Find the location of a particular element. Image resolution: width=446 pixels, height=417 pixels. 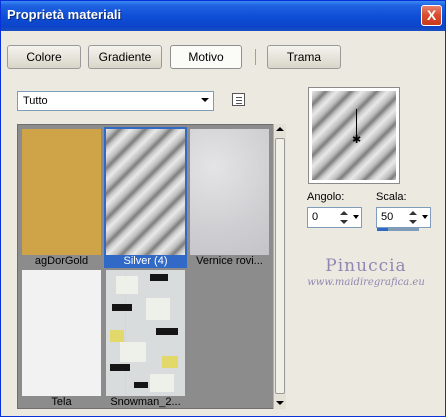

window-title: Proprietà materiali is located at coordinates (64, 14).